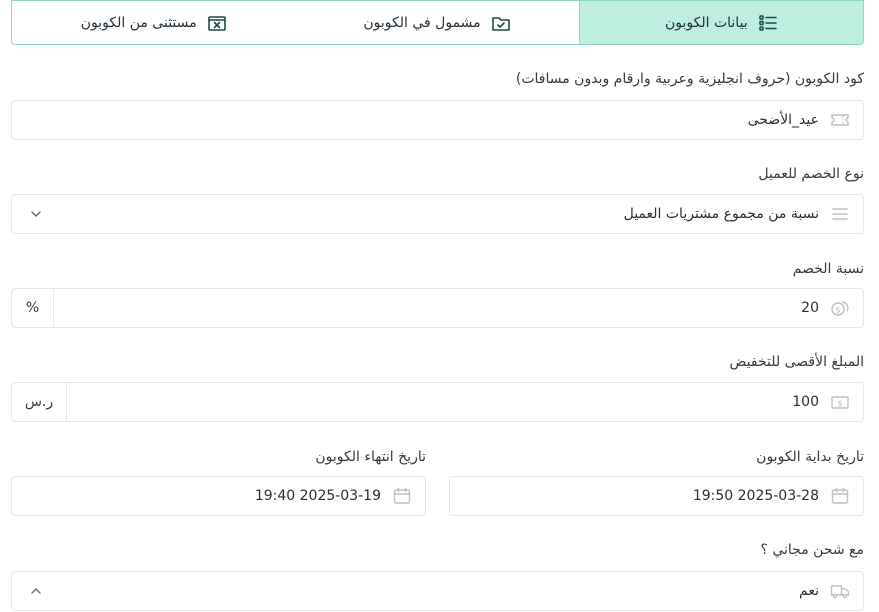 This screenshot has height=612, width=879. Describe the element at coordinates (36, 591) in the screenshot. I see `chevron-up-icon` at that location.